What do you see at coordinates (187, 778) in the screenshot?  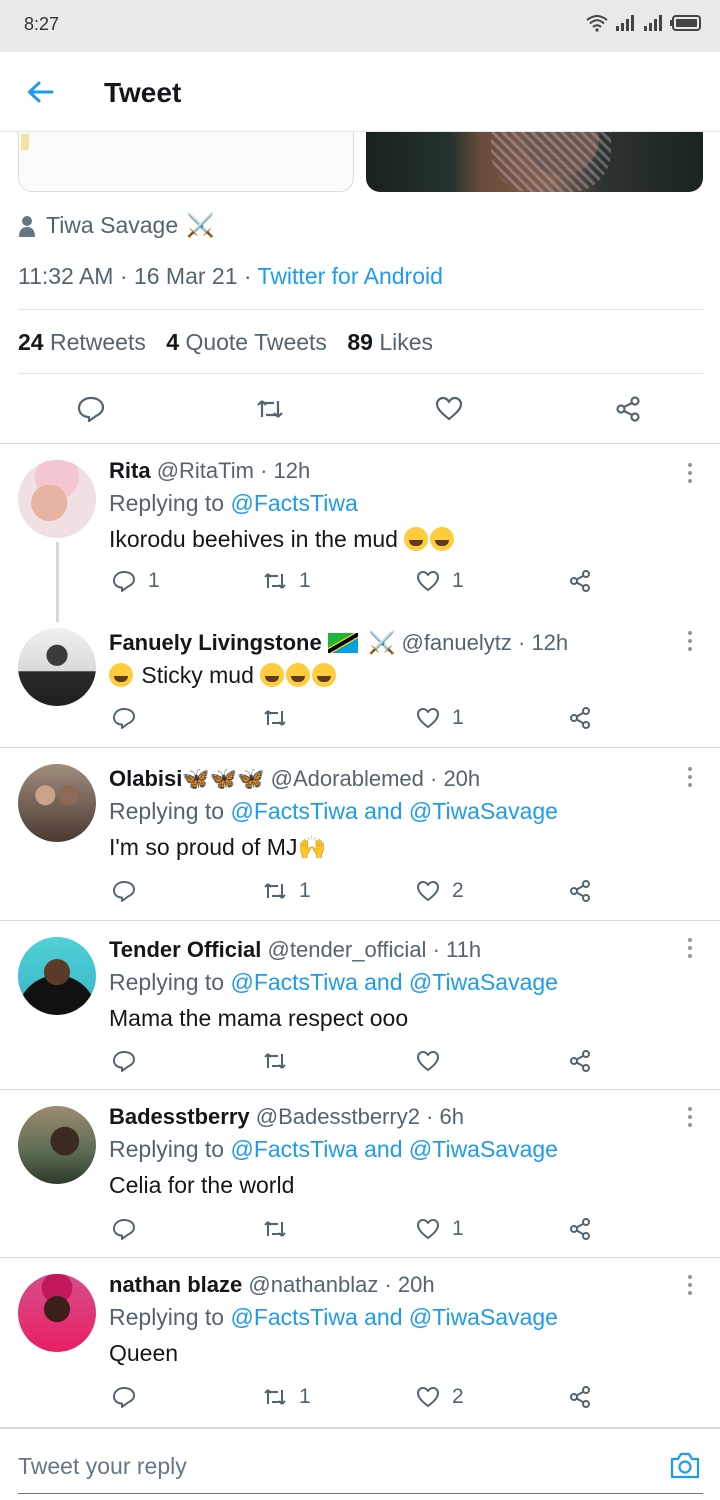 I see `reply-name: Olabisi🦋🦋🦋` at bounding box center [187, 778].